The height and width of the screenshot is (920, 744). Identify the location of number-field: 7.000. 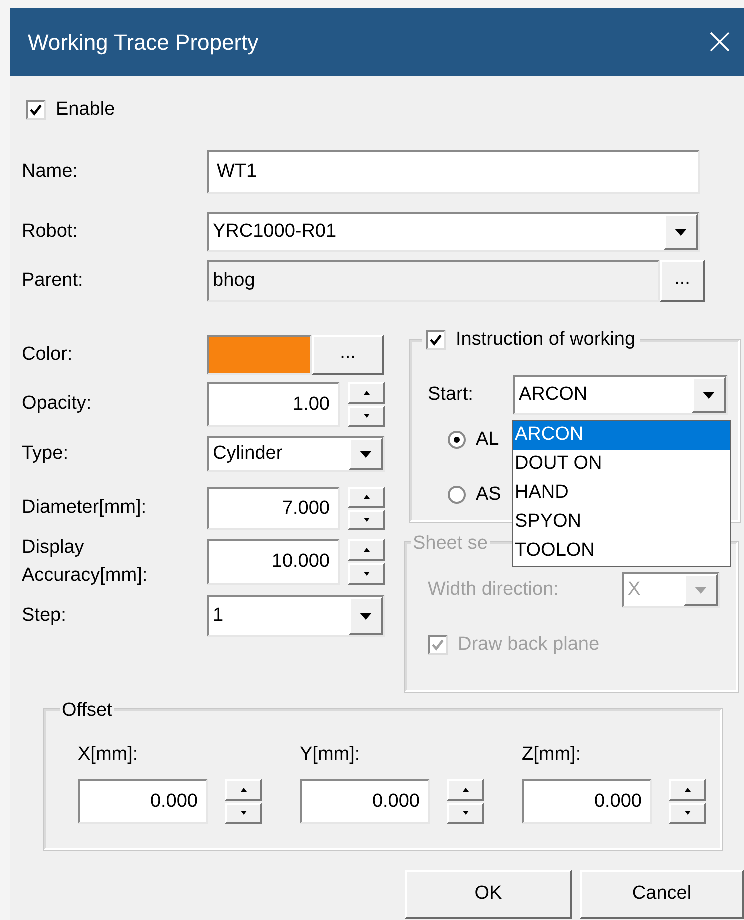
(273, 508).